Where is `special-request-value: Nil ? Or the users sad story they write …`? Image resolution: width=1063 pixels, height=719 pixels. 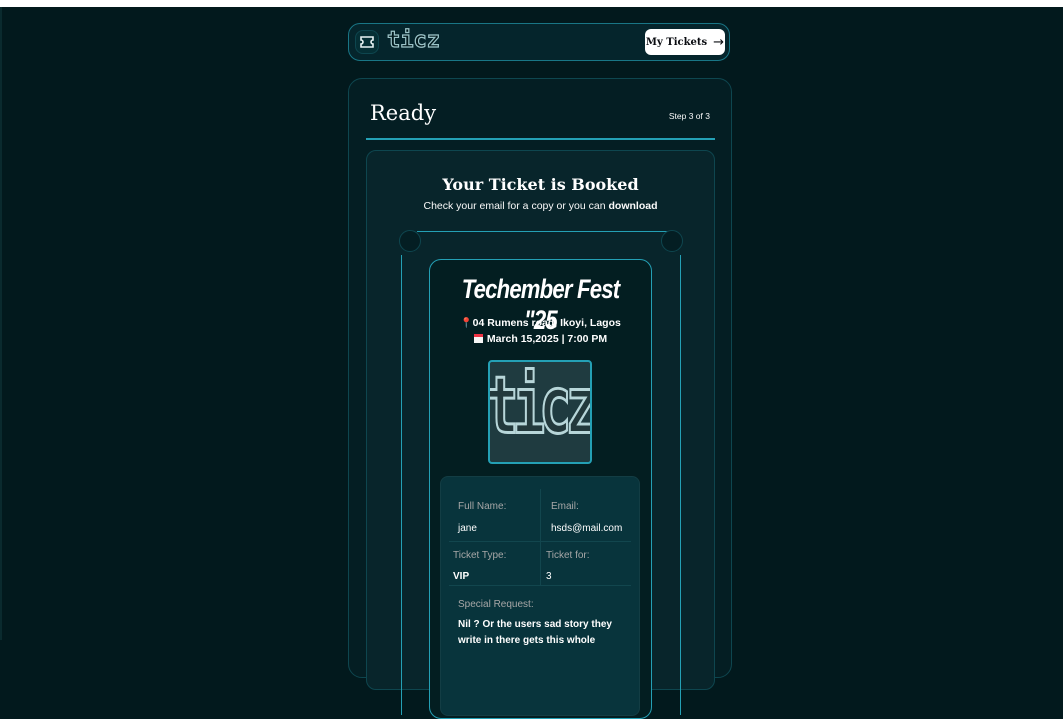 special-request-value: Nil ? Or the users sad story they write … is located at coordinates (535, 632).